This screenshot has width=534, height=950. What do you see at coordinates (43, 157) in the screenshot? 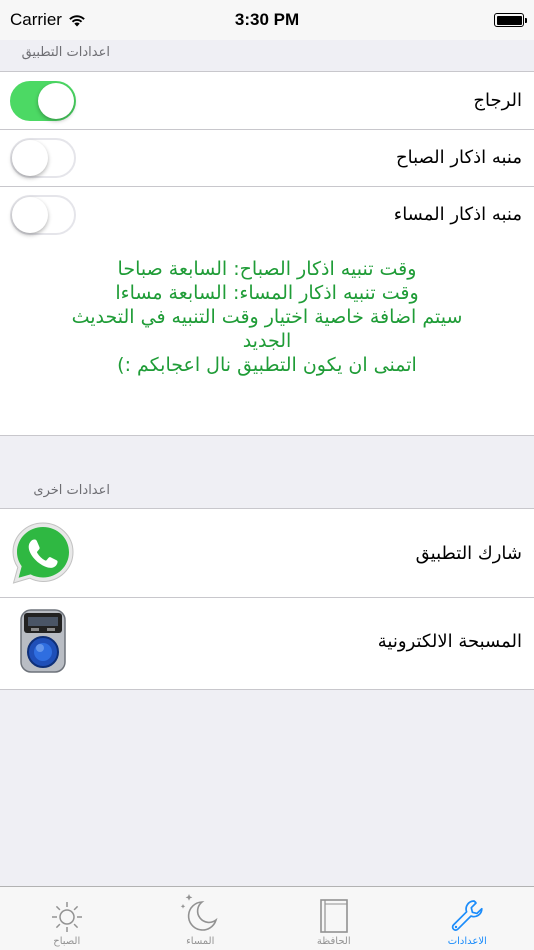
I see `morning-alarm-toggle` at bounding box center [43, 157].